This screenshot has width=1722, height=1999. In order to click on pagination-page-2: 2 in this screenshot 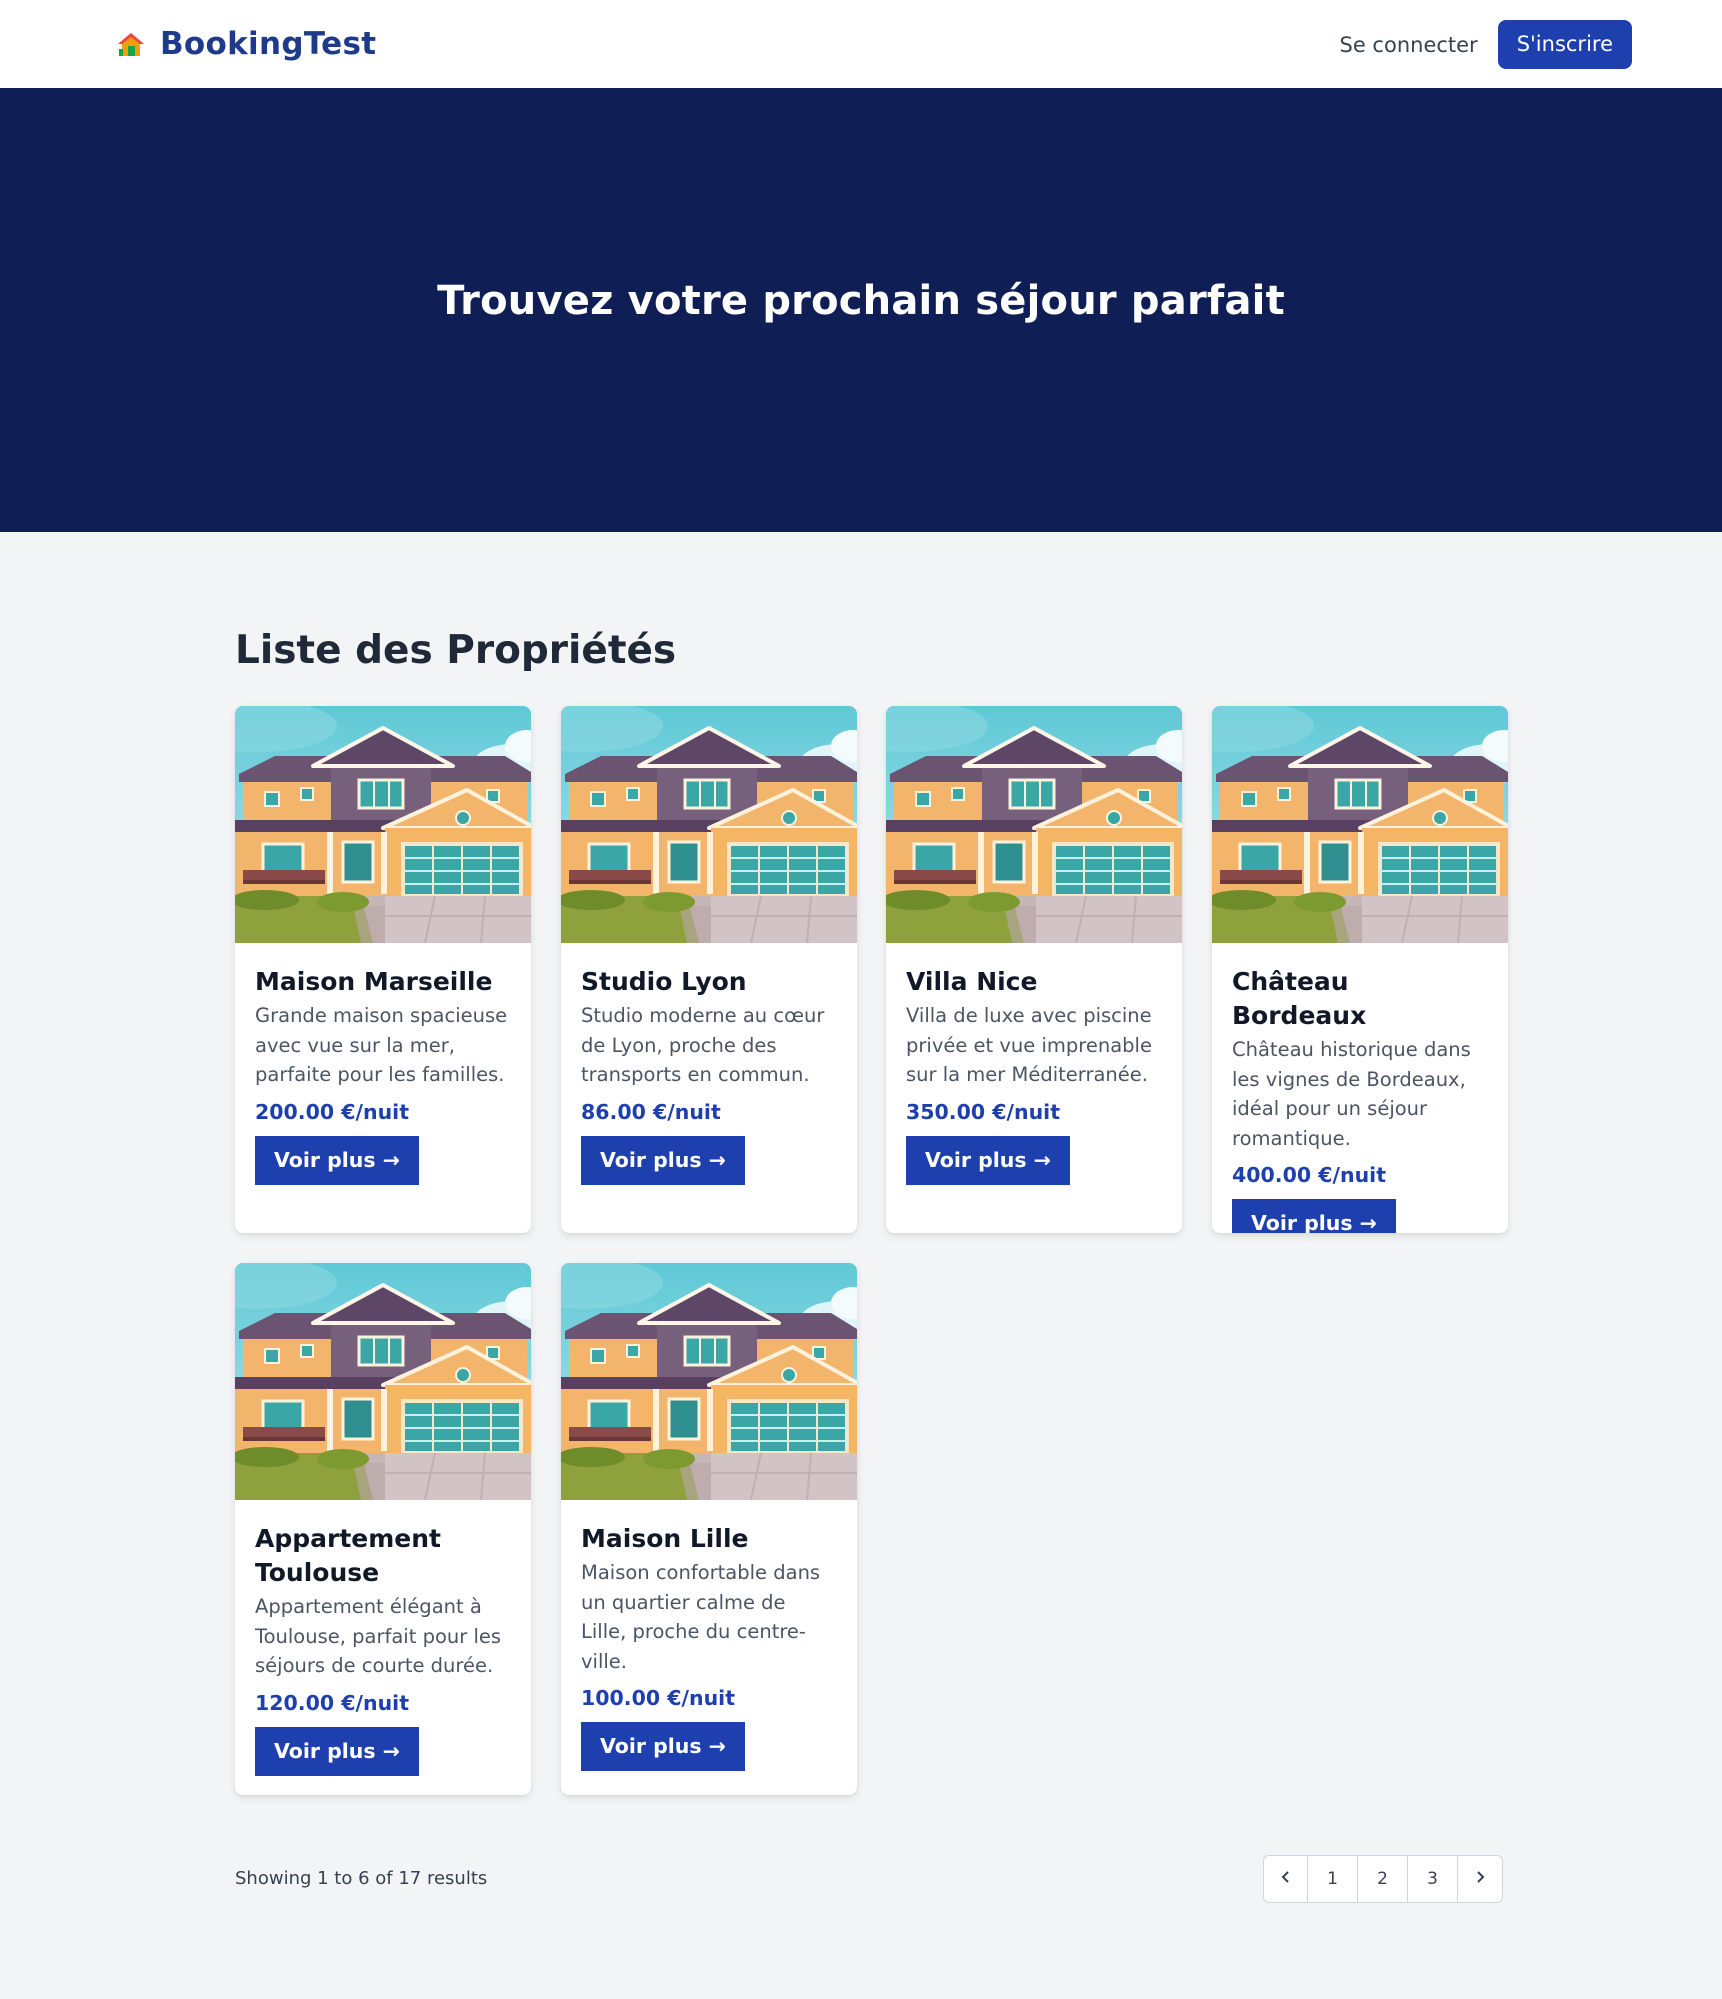, I will do `click(1383, 1879)`.